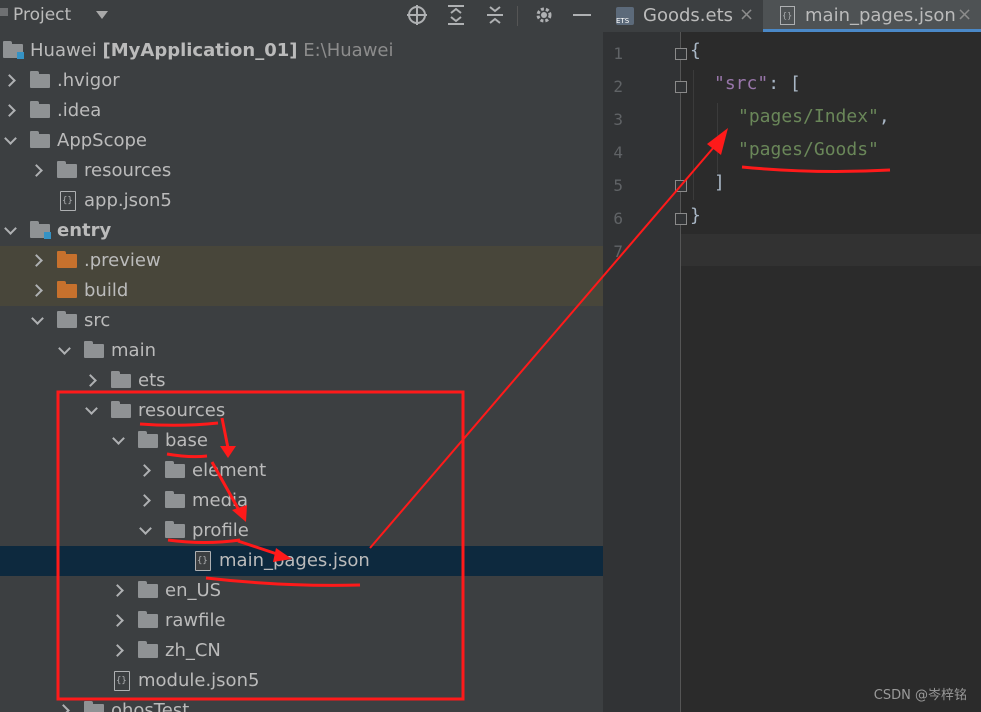 The height and width of the screenshot is (712, 981). What do you see at coordinates (133, 350) in the screenshot?
I see `tree-label: main` at bounding box center [133, 350].